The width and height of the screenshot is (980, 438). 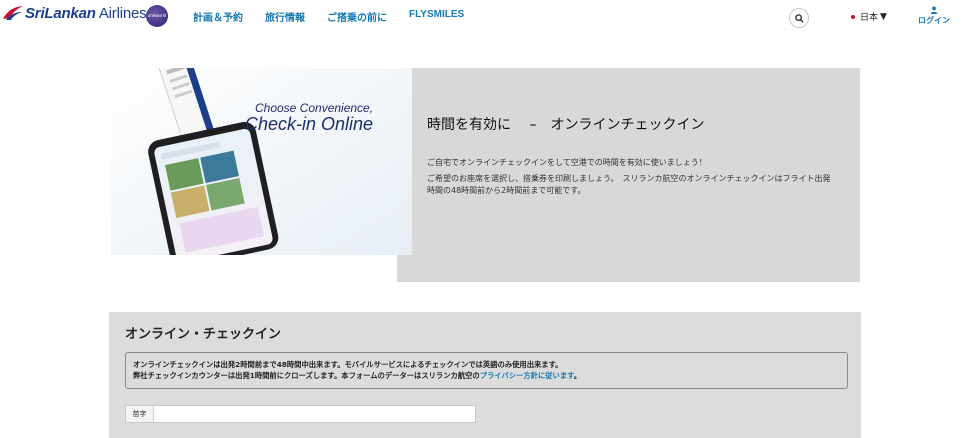 What do you see at coordinates (13, 13) in the screenshot?
I see `peacock-logo-icon` at bounding box center [13, 13].